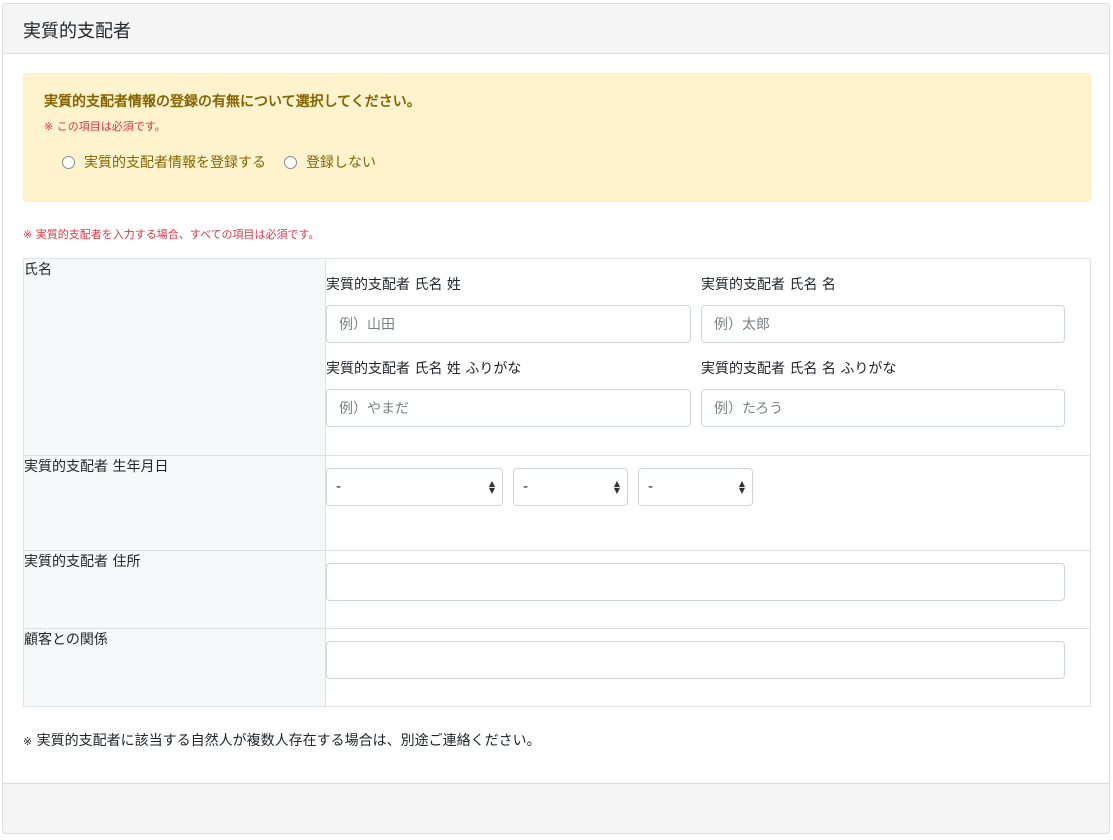  I want to click on last-name-kana-input: 例）やまだ, so click(508, 408).